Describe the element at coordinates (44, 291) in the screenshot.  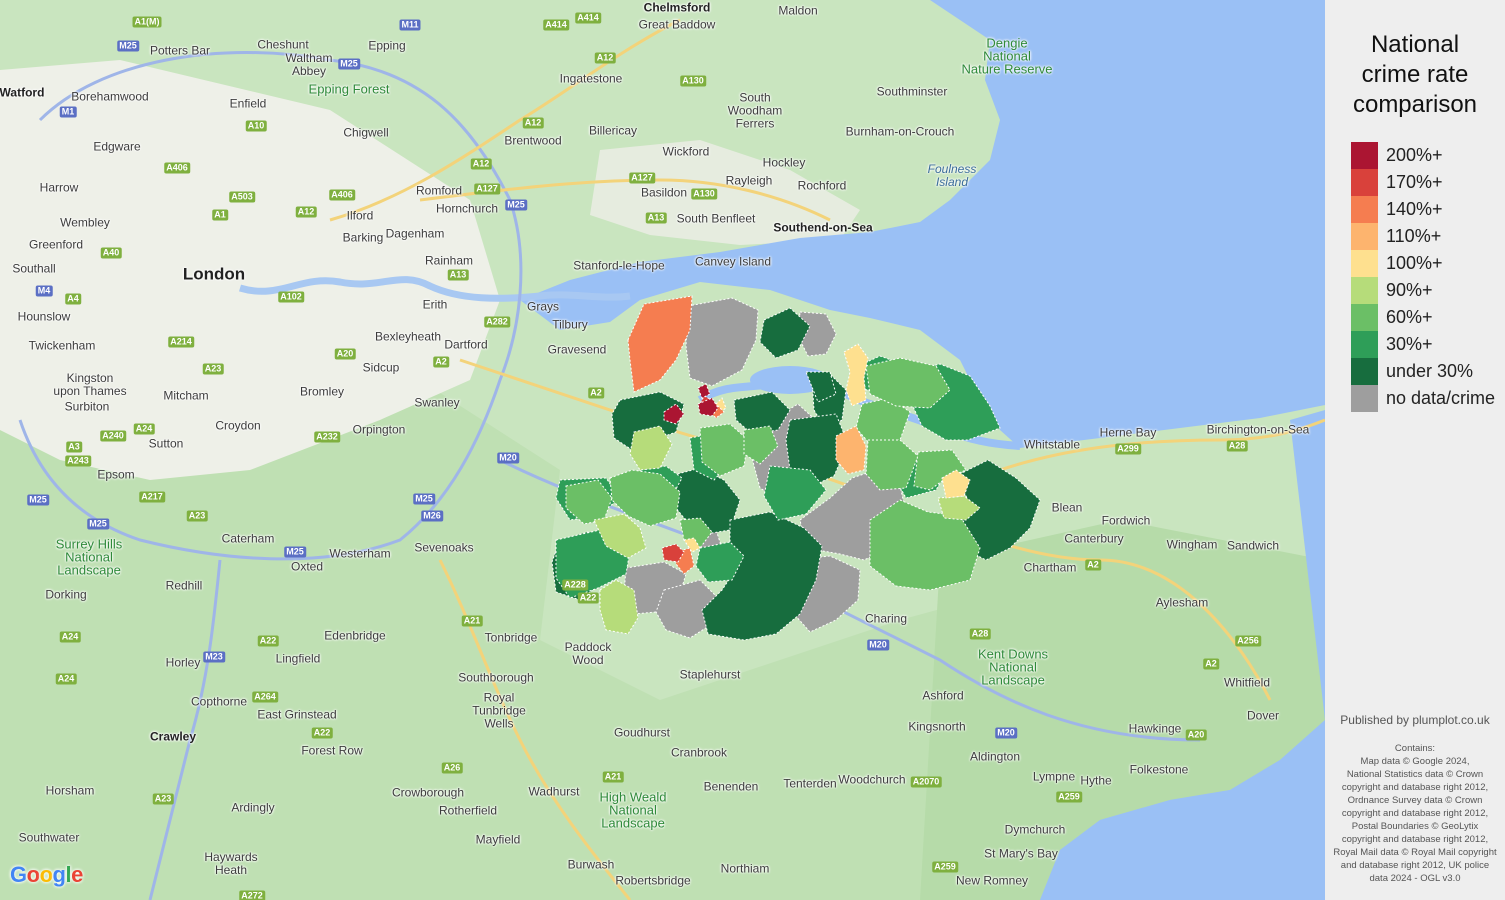
I see `road-shield: M4` at that location.